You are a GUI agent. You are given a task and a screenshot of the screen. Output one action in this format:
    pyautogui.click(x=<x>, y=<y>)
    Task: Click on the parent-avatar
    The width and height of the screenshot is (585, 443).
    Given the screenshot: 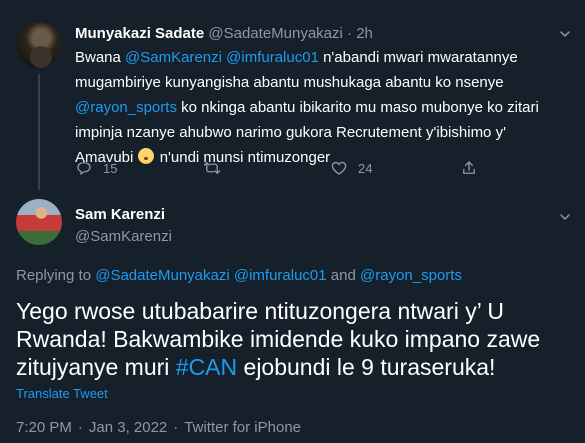 What is the action you would take?
    pyautogui.click(x=39, y=45)
    